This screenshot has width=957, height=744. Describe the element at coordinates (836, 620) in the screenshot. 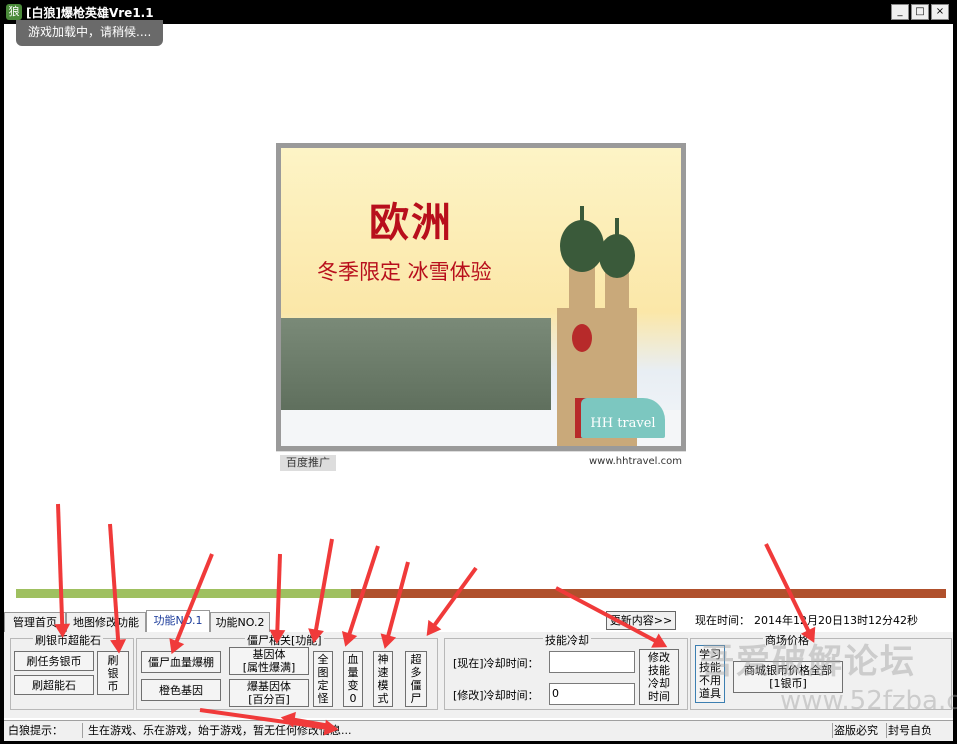

I see `time-value: 2014年12月20日13时12分42秒` at that location.